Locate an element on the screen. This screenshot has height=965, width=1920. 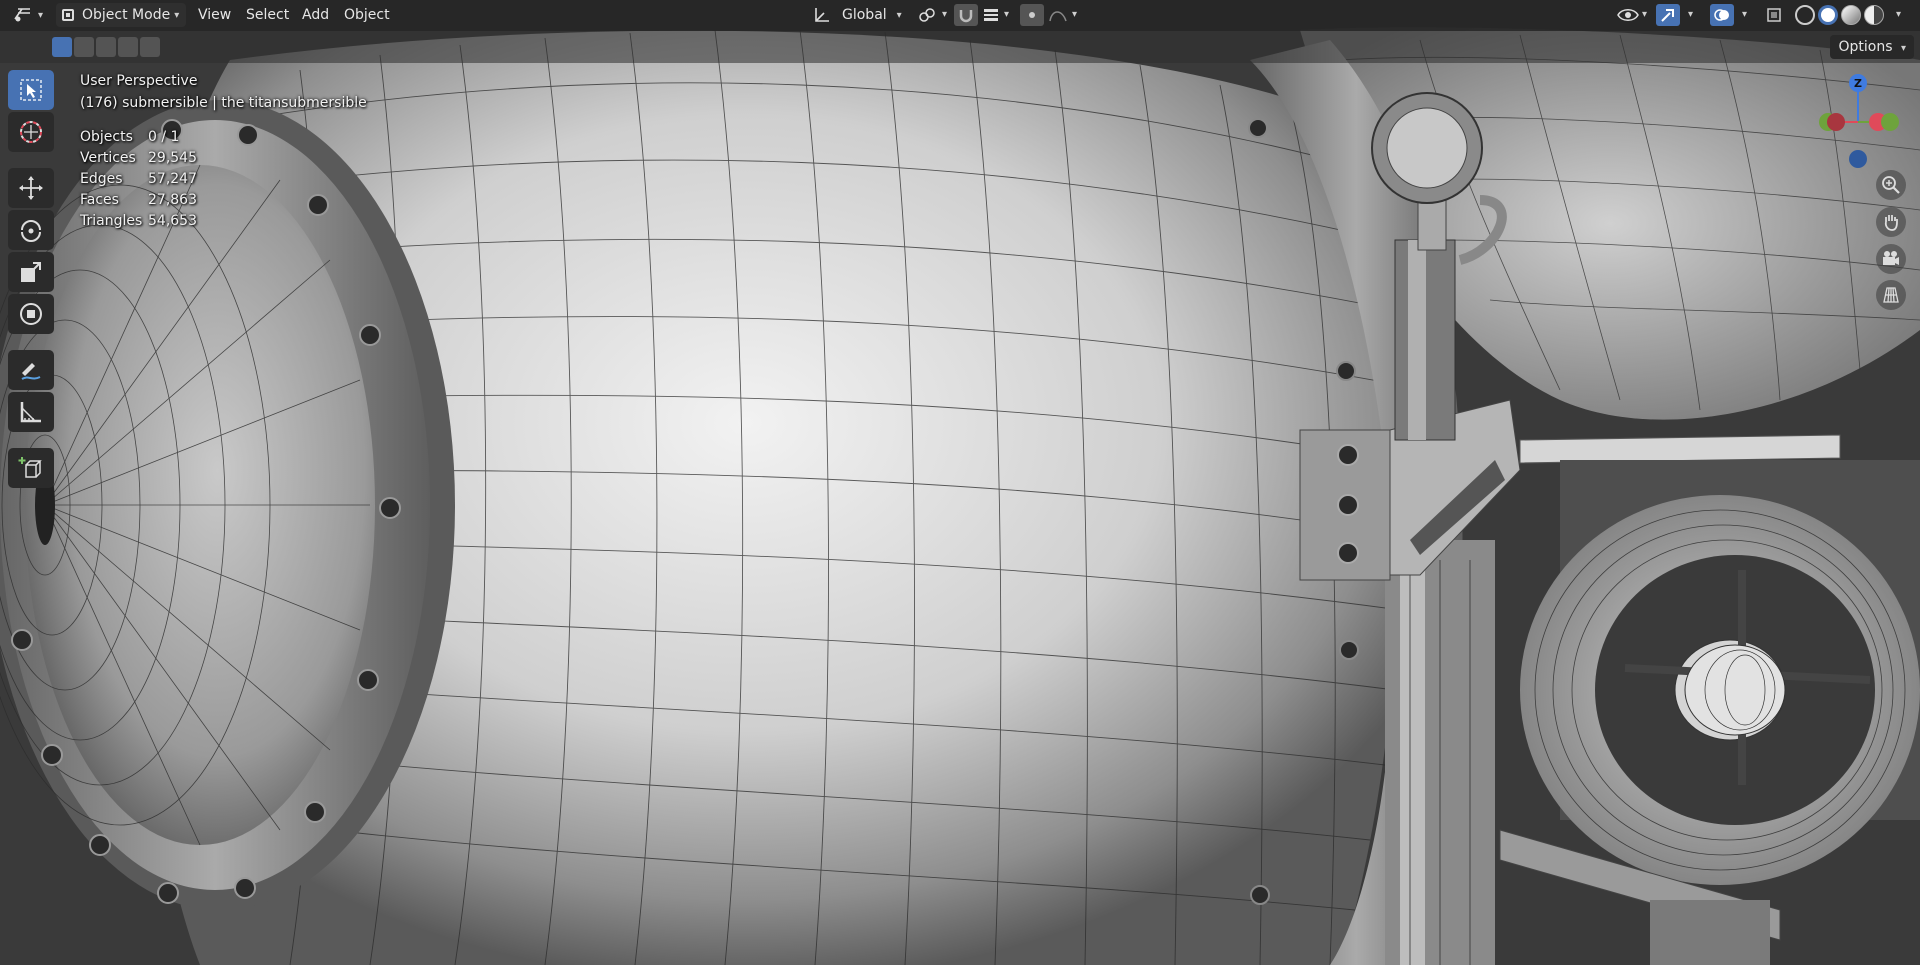
stat-label: Edges is located at coordinates (101, 179).